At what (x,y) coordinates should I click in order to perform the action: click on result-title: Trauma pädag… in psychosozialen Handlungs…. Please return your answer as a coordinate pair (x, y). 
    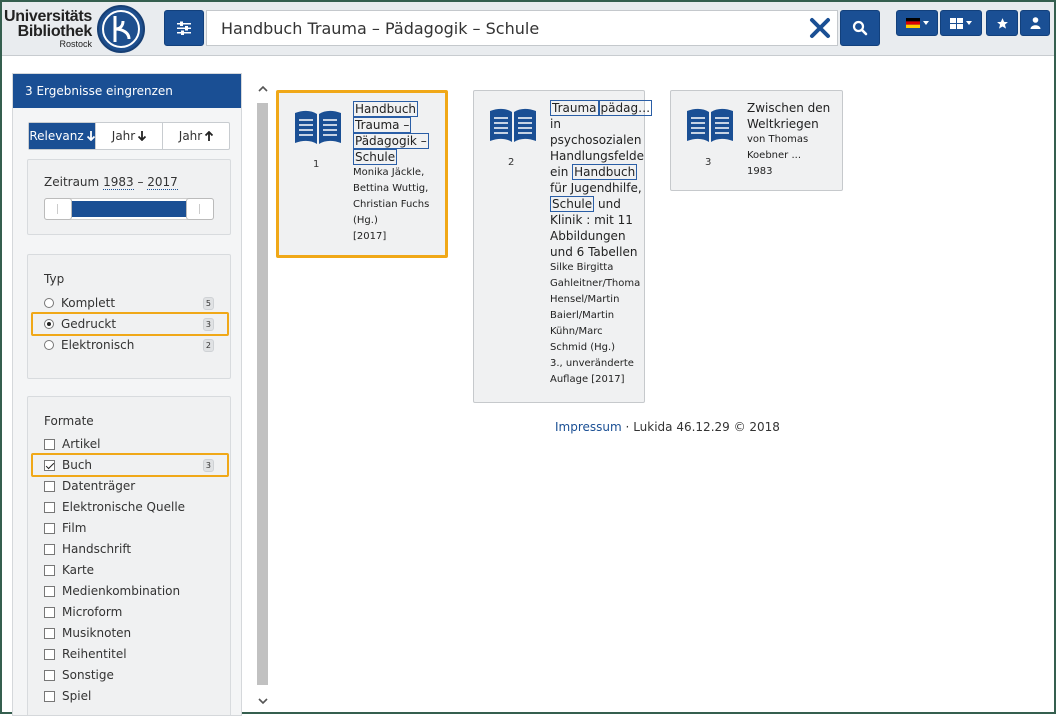
    Looking at the image, I should click on (601, 180).